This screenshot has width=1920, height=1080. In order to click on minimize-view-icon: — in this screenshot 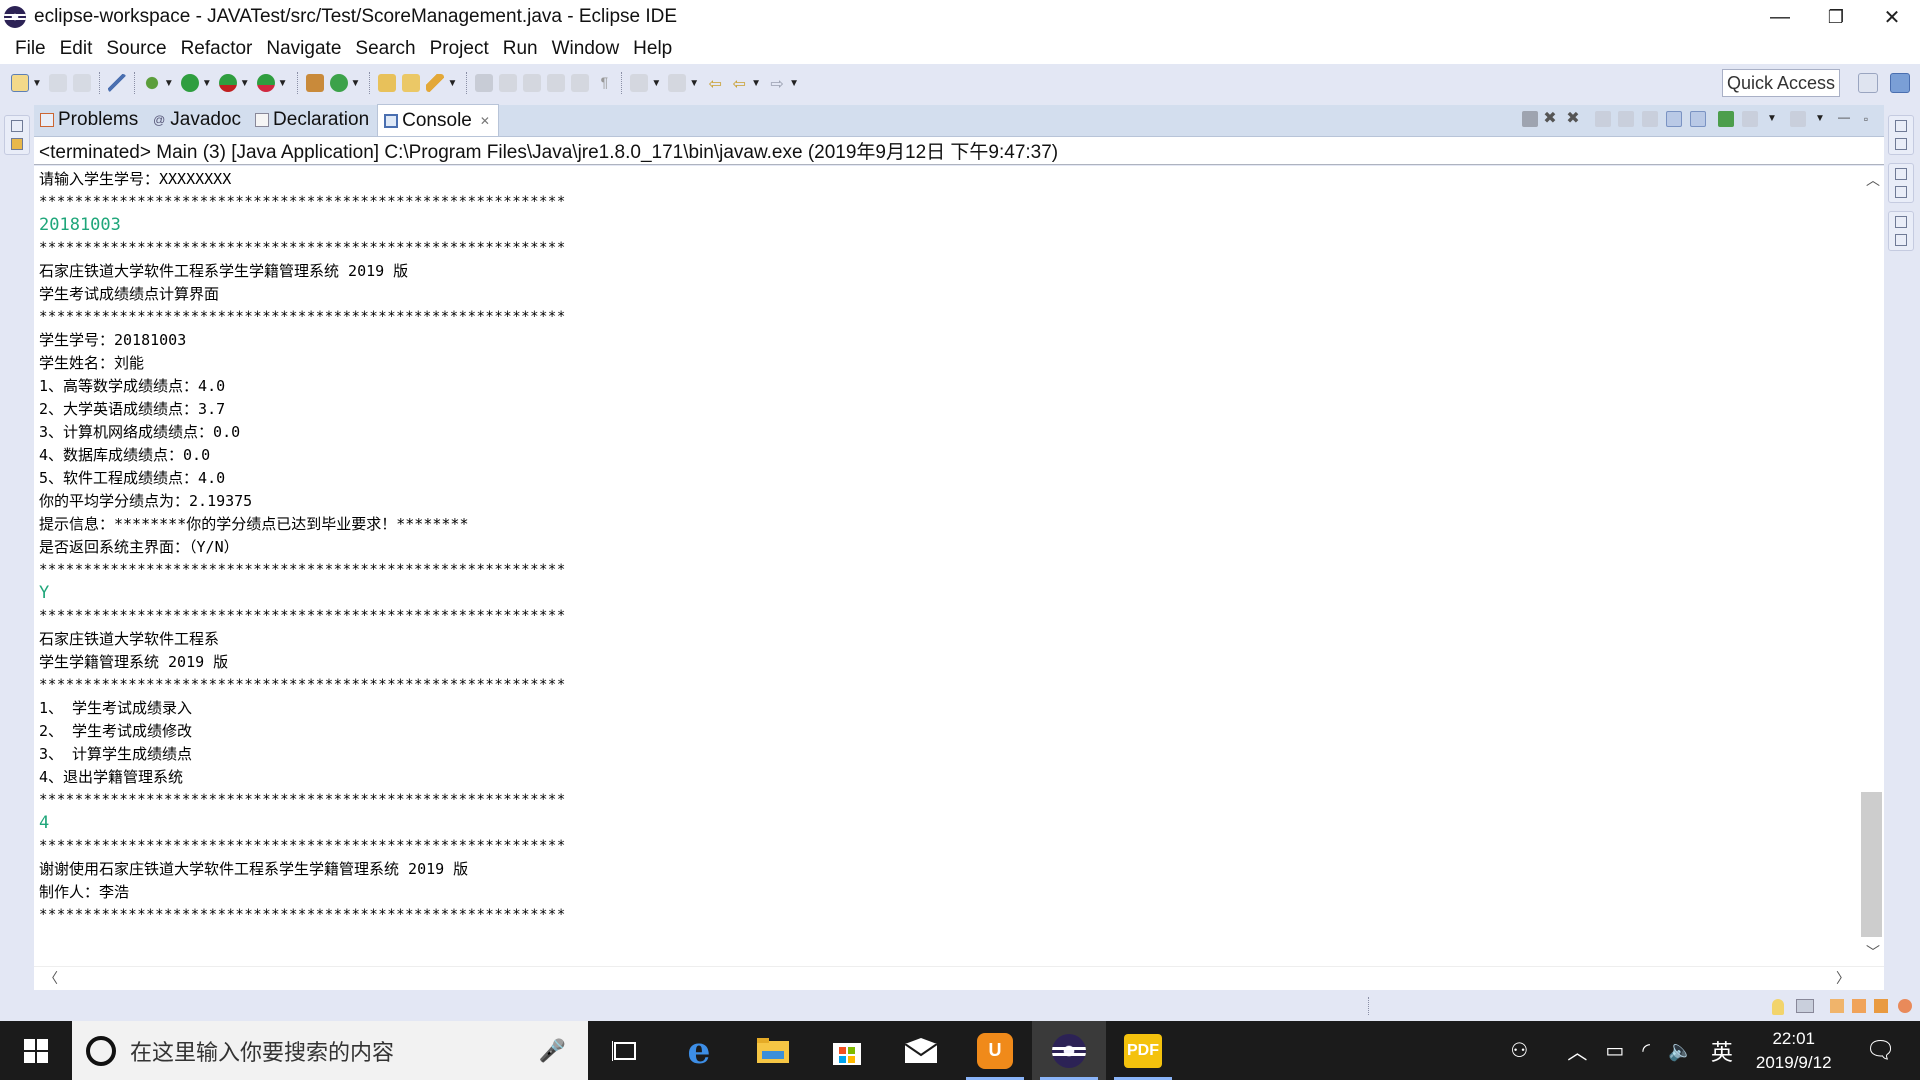, I will do `click(1844, 119)`.